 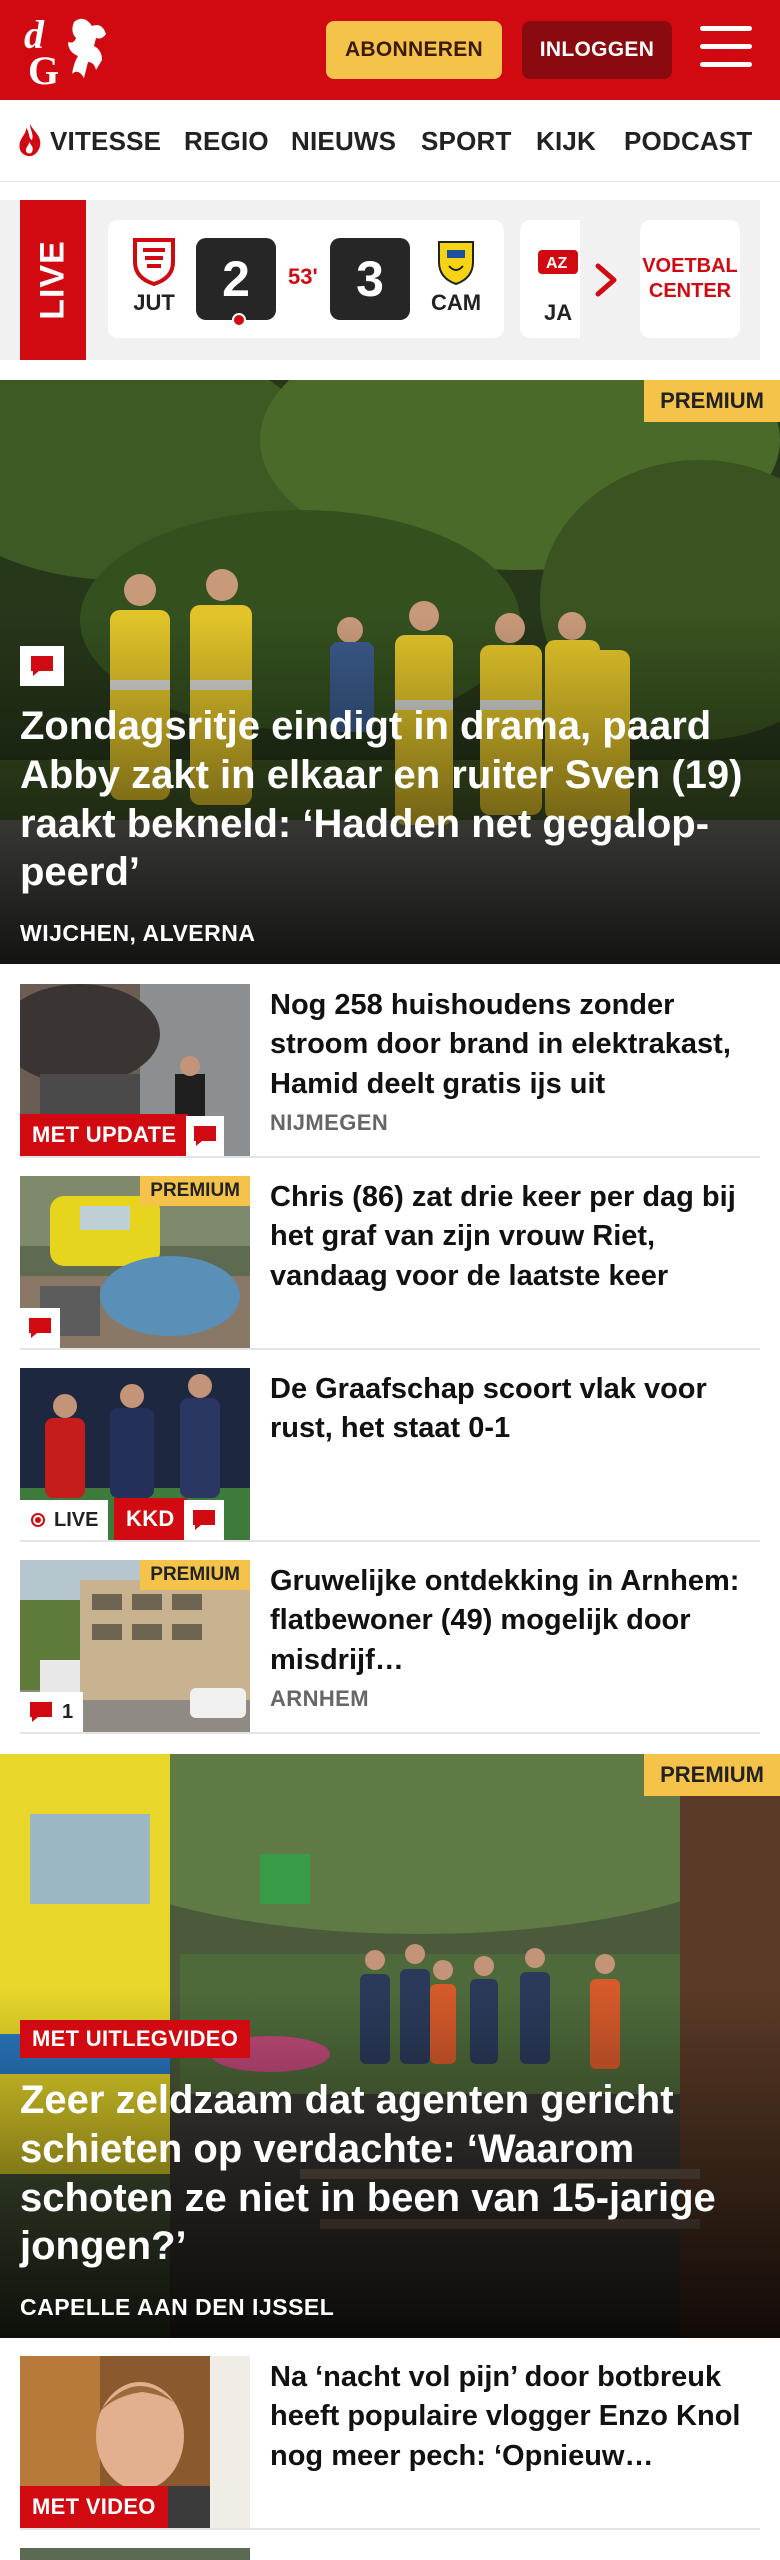 What do you see at coordinates (94, 2507) in the screenshot?
I see `video-badge: MET VIDEO` at bounding box center [94, 2507].